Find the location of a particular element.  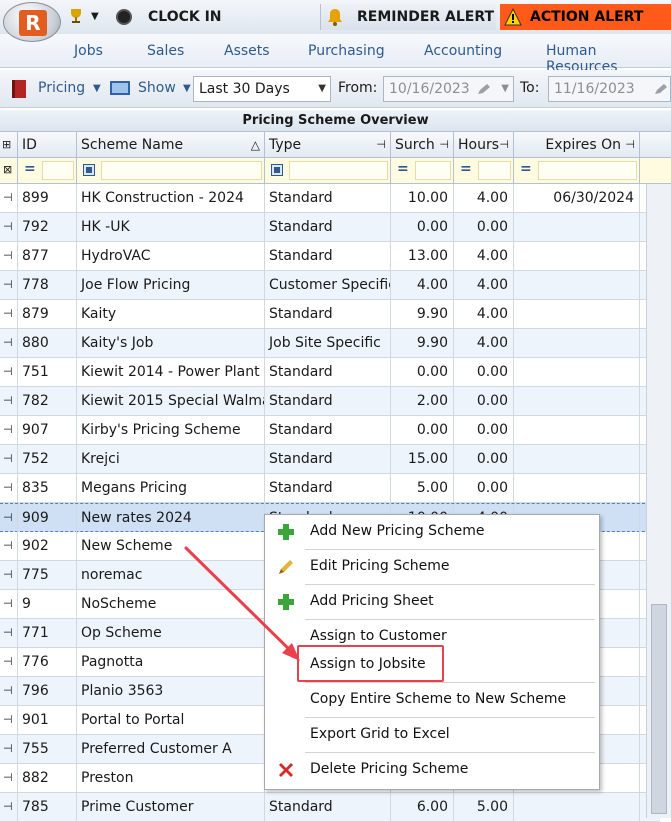

date-range-select: Last 30 Days ▼ is located at coordinates (262, 89).